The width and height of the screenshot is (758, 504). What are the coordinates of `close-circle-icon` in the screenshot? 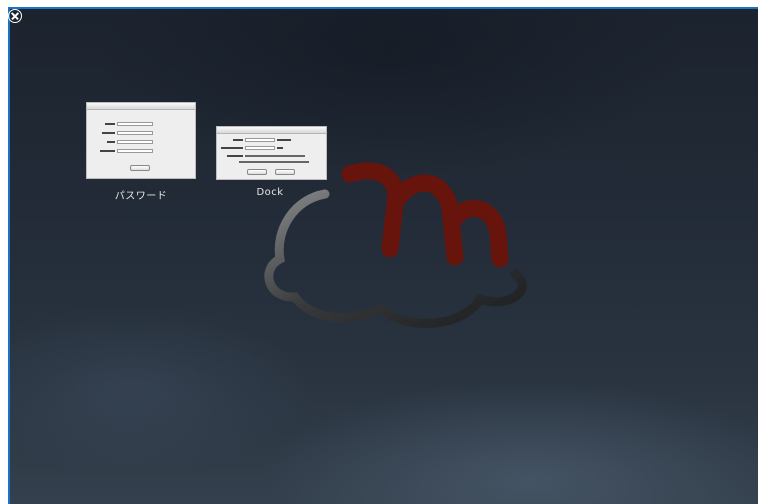 It's located at (15, 16).